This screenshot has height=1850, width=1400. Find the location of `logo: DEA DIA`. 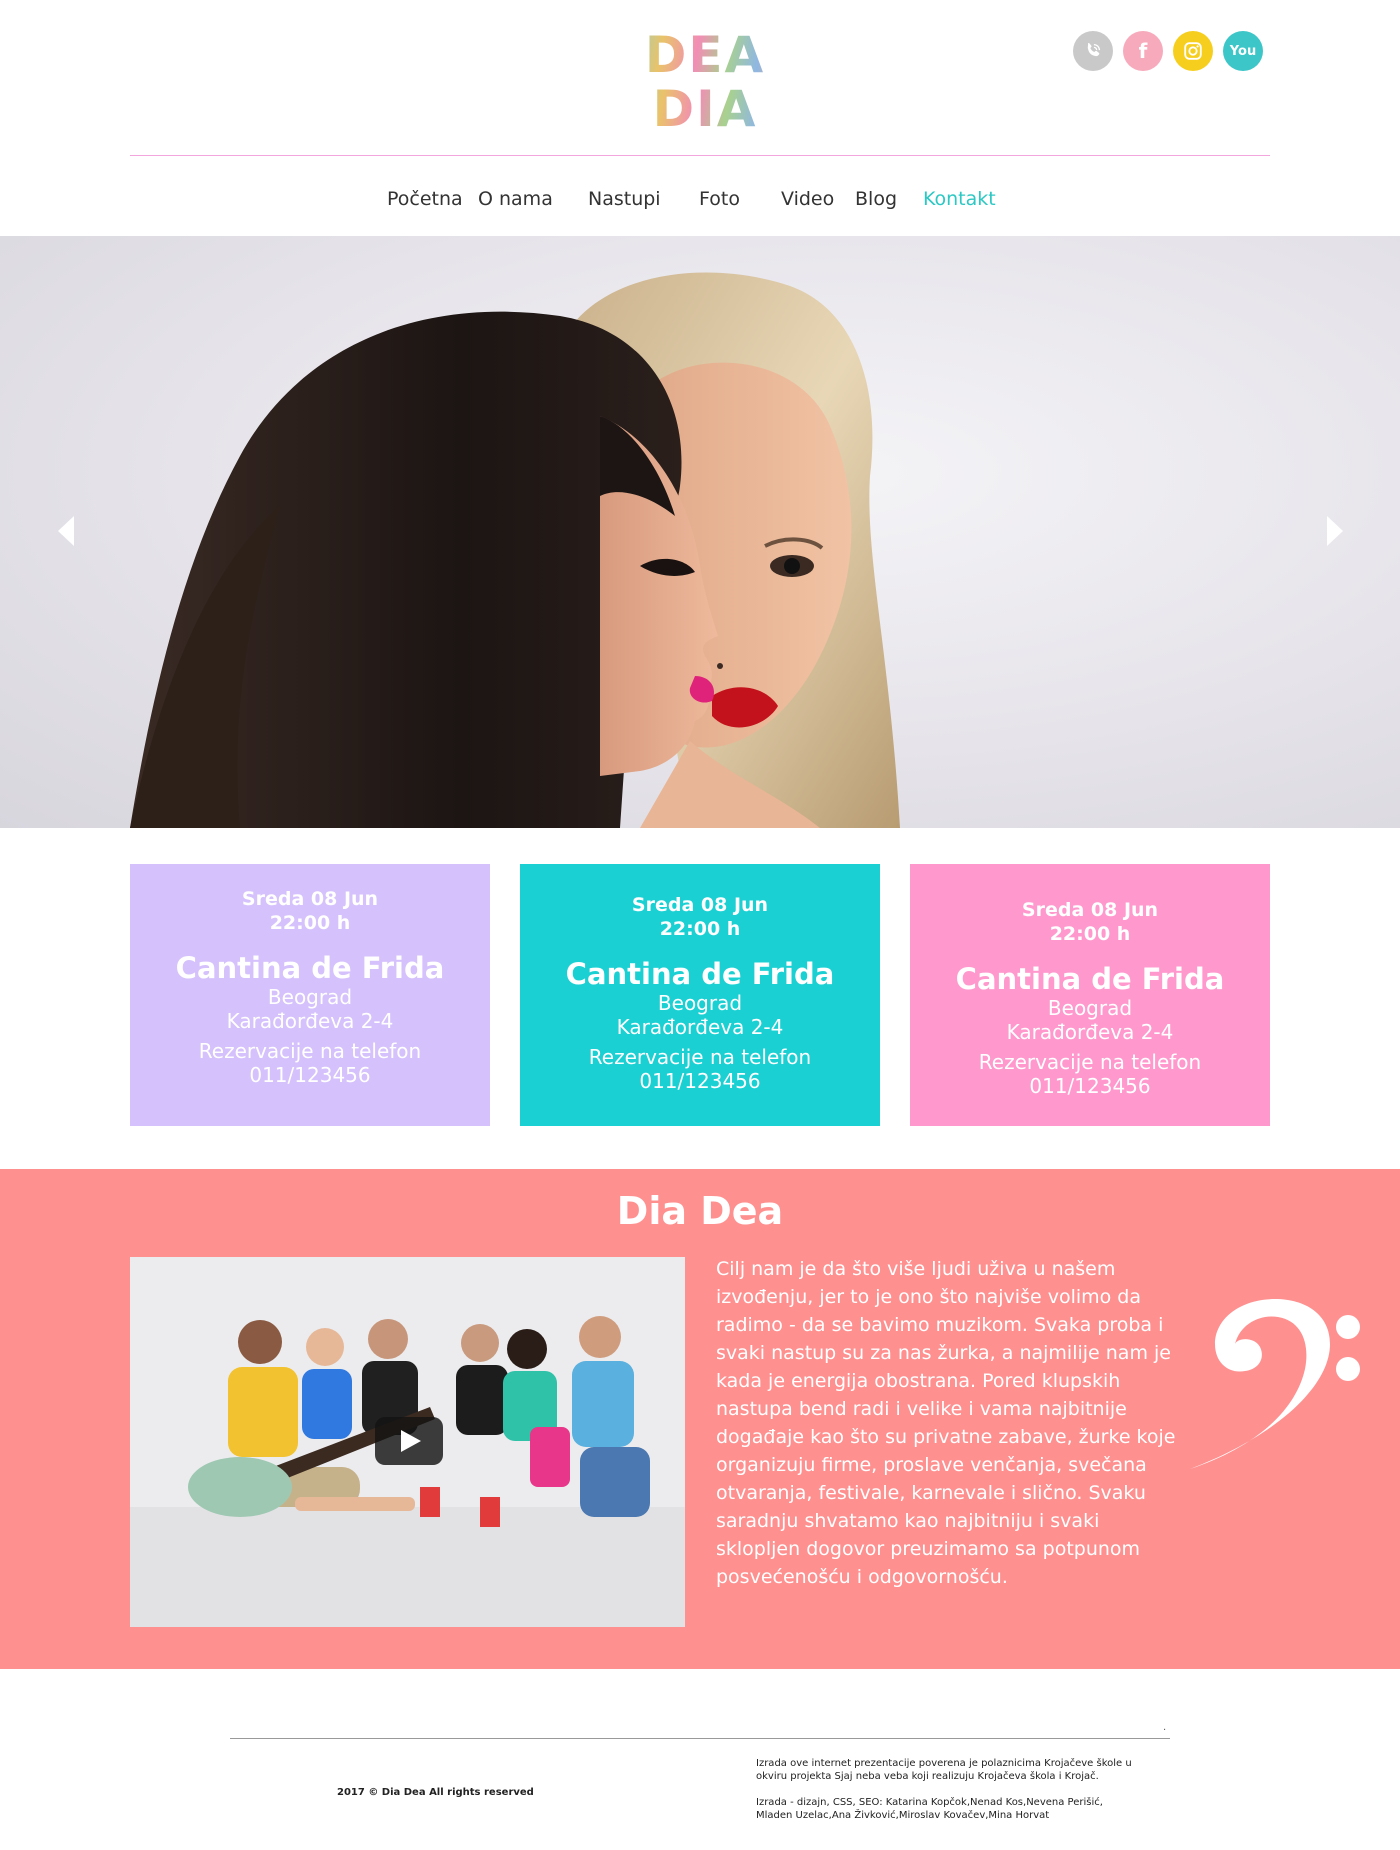

logo: DEA DIA is located at coordinates (705, 82).